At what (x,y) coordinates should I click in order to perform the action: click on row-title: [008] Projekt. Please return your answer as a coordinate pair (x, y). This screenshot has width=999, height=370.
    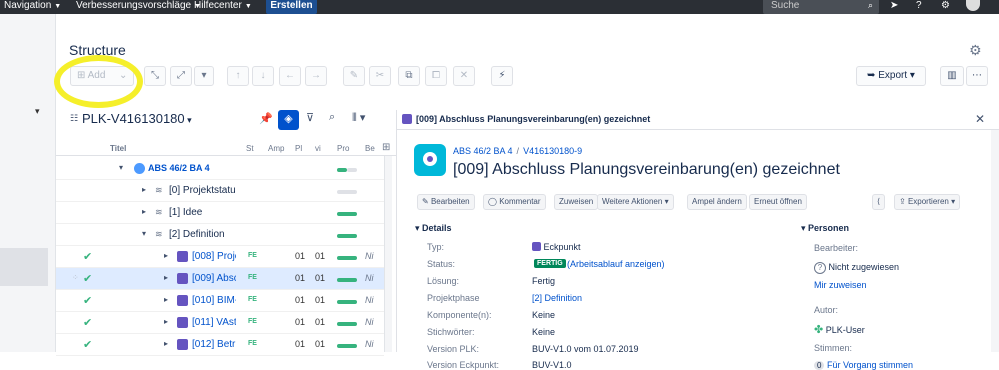
    Looking at the image, I should click on (214, 256).